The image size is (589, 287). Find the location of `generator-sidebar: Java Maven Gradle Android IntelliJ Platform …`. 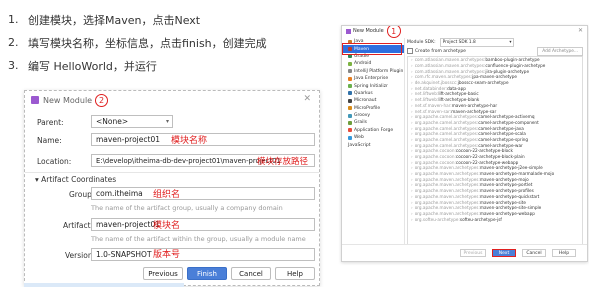

generator-sidebar: Java Maven Gradle Android IntelliJ Platform … is located at coordinates (373, 141).